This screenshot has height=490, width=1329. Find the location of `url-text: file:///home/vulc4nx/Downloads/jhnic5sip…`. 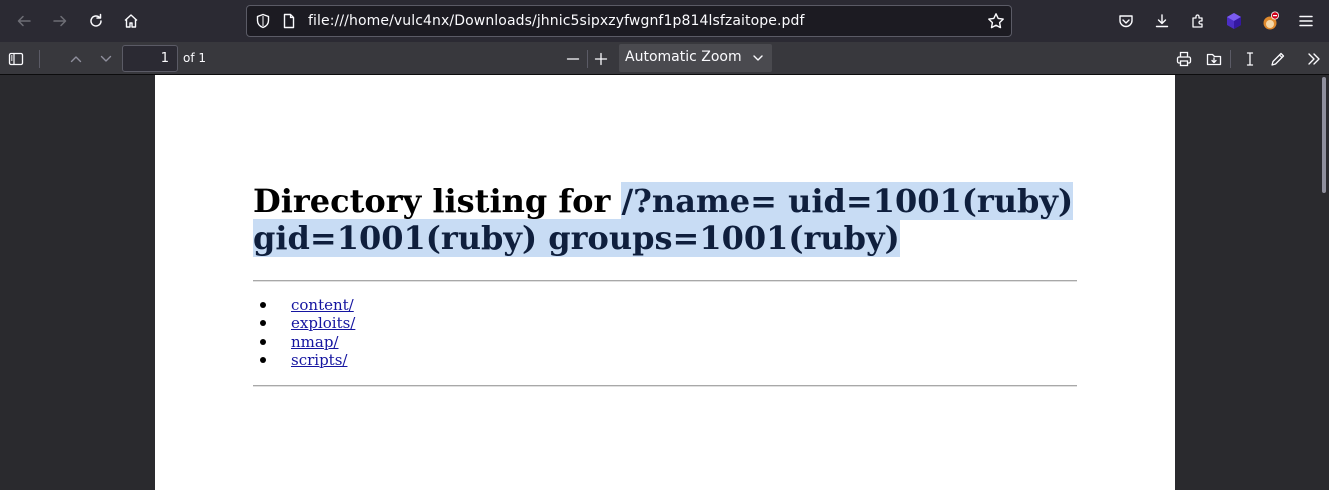

url-text: file:///home/vulc4nx/Downloads/jhnic5sip… is located at coordinates (556, 21).